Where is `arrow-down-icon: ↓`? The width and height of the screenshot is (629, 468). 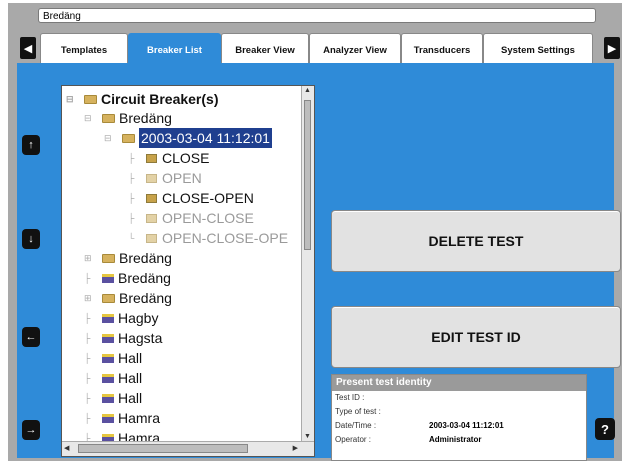
arrow-down-icon: ↓ is located at coordinates (31, 239).